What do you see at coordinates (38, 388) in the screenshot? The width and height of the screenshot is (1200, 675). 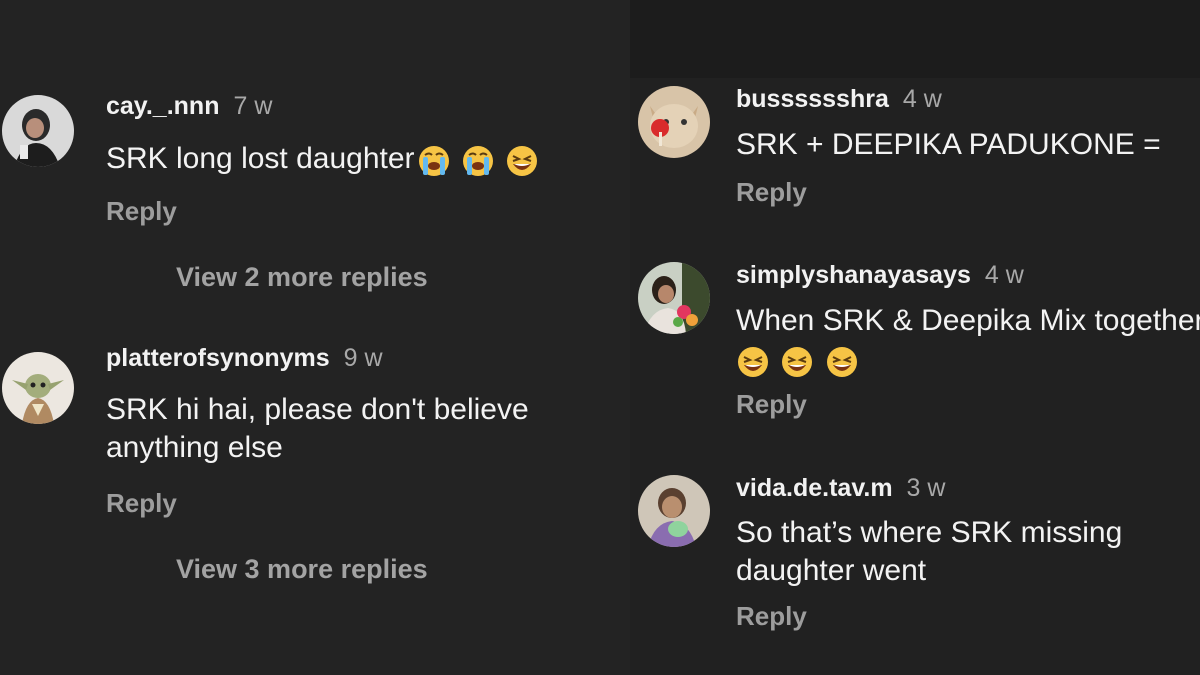 I see `avatar-platterofsynonyms` at bounding box center [38, 388].